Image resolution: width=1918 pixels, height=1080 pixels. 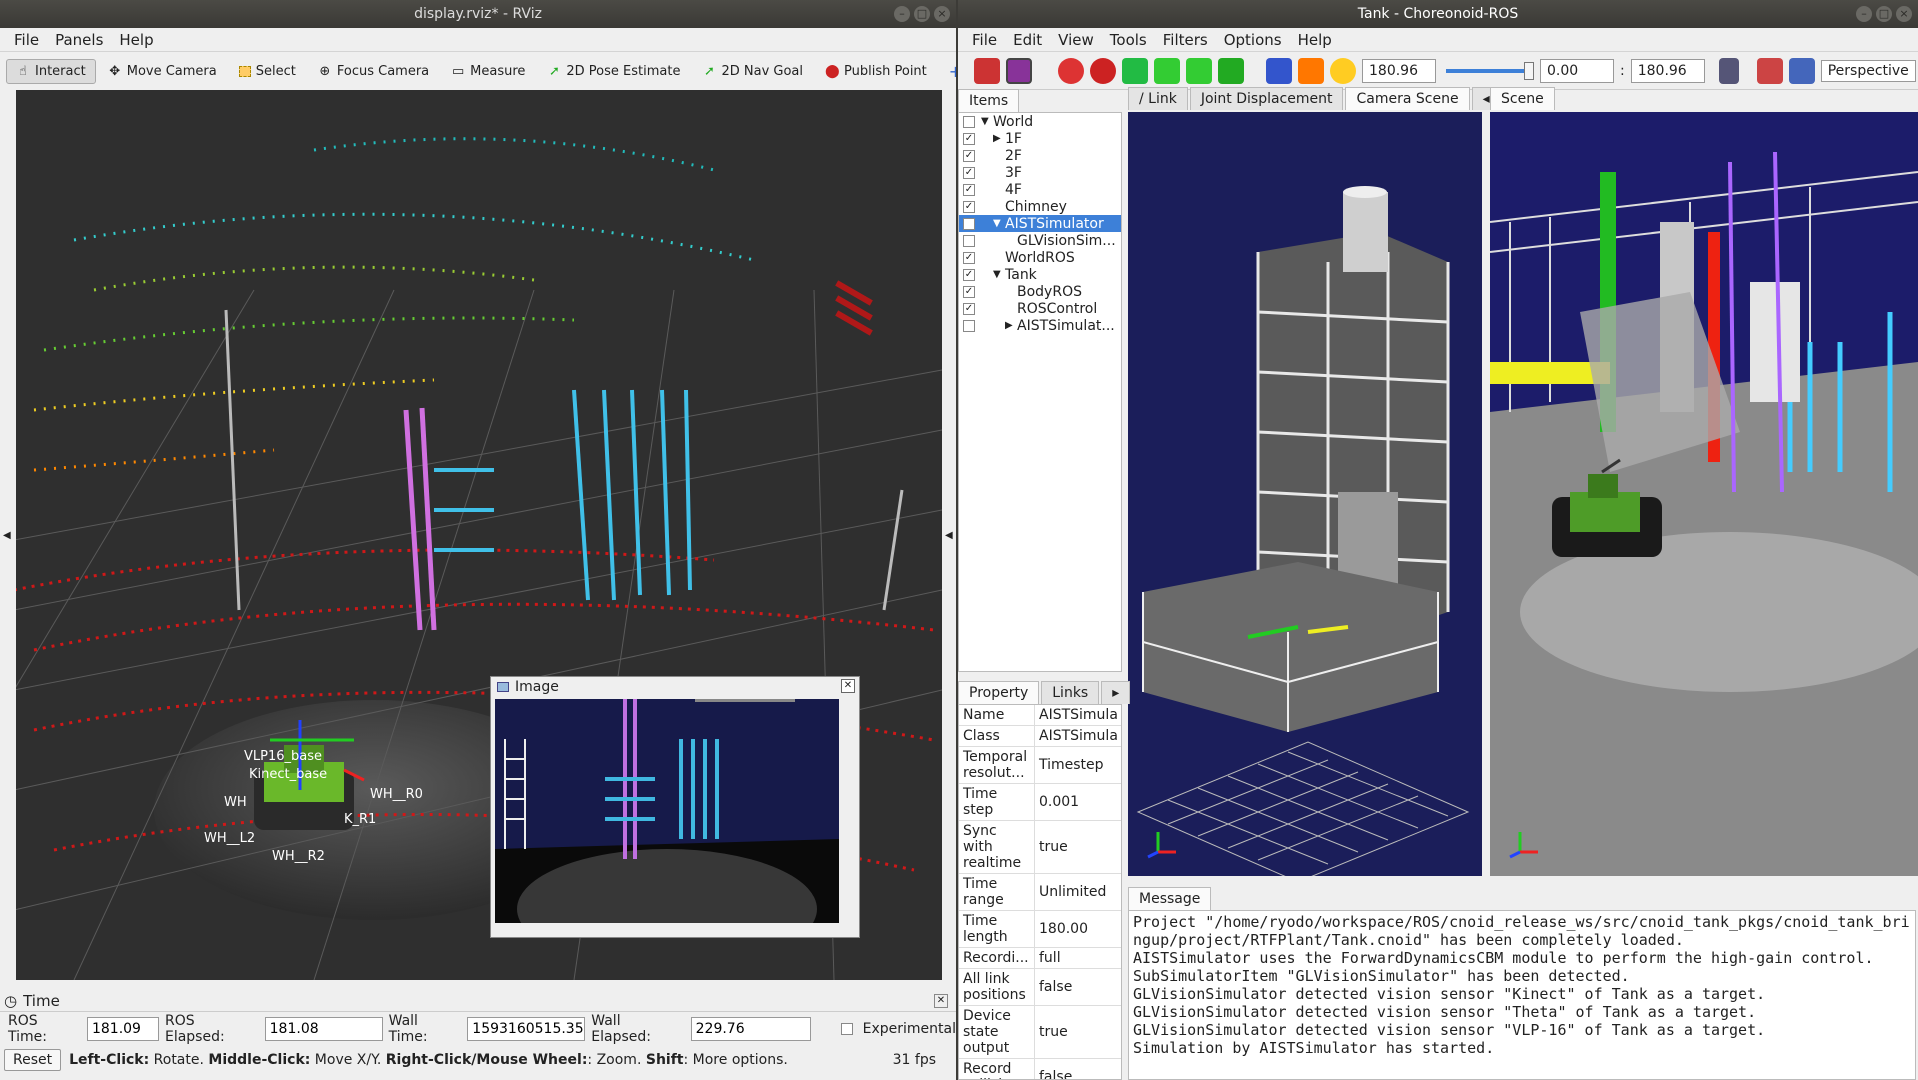 What do you see at coordinates (1040, 223) in the screenshot?
I see `tree-item: ✓ ▼ AISTSimulator` at bounding box center [1040, 223].